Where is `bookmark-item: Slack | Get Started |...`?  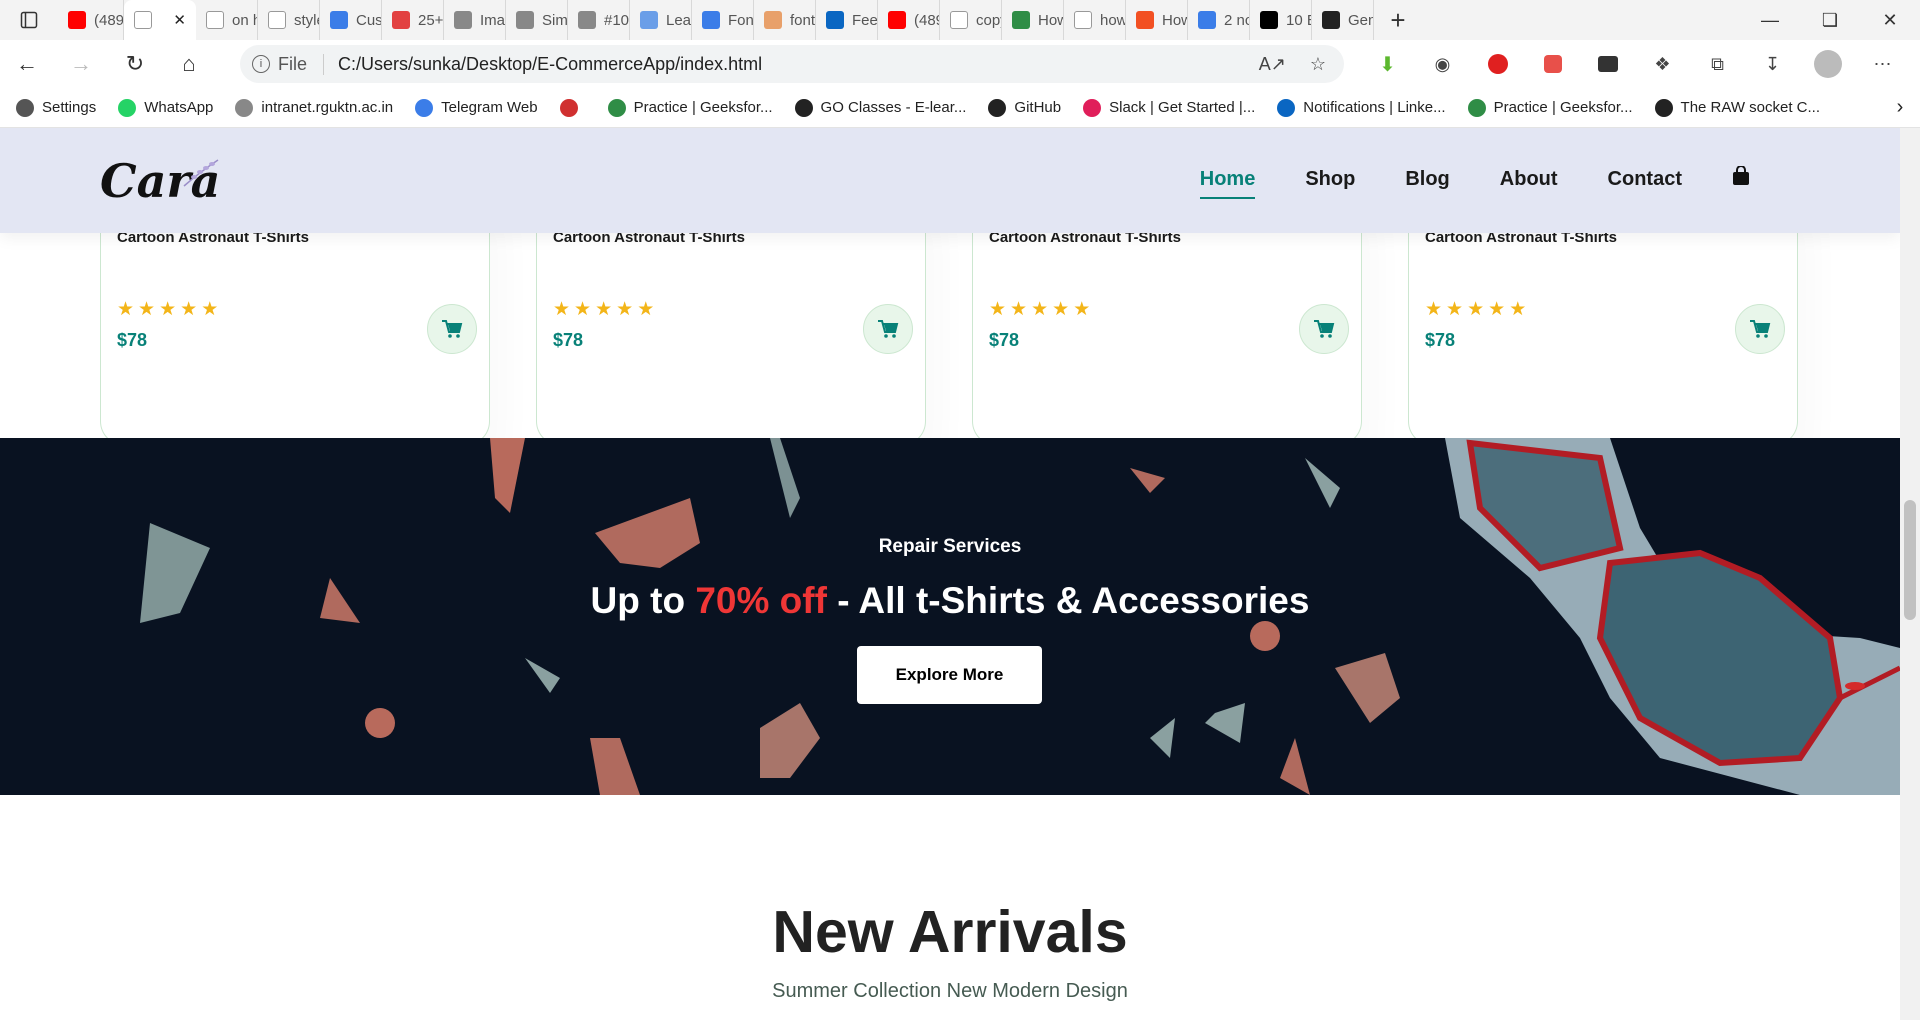 bookmark-item: Slack | Get Started |... is located at coordinates (1169, 107).